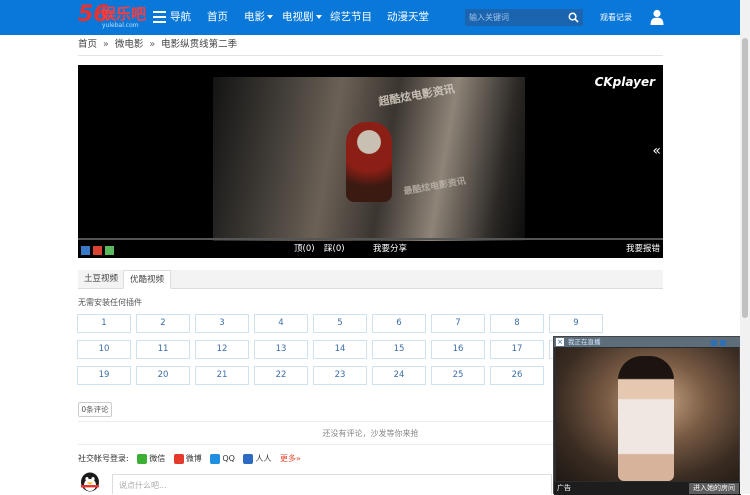 The image size is (750, 495). I want to click on nav-item-home: 首页, so click(217, 17).